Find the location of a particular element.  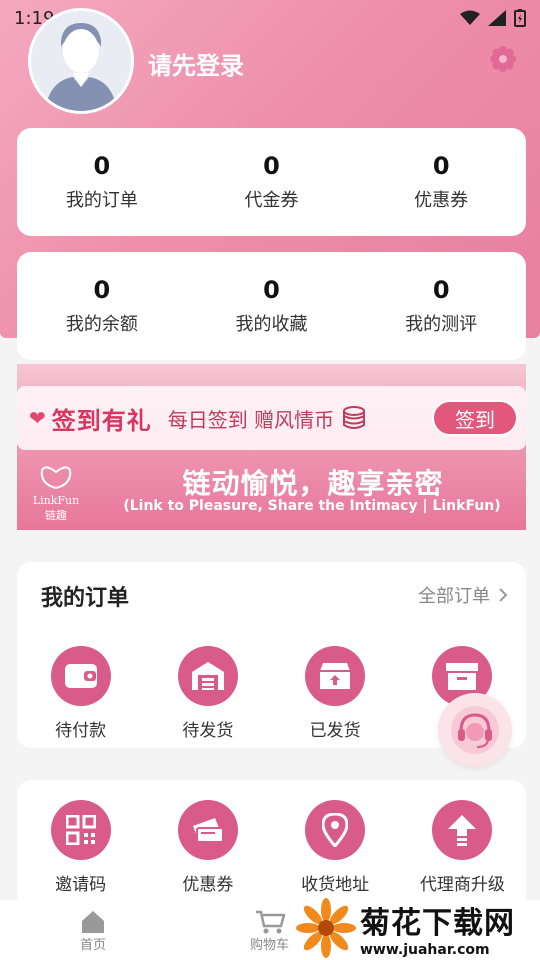

watermark-url: www.juahar.com is located at coordinates (425, 950).